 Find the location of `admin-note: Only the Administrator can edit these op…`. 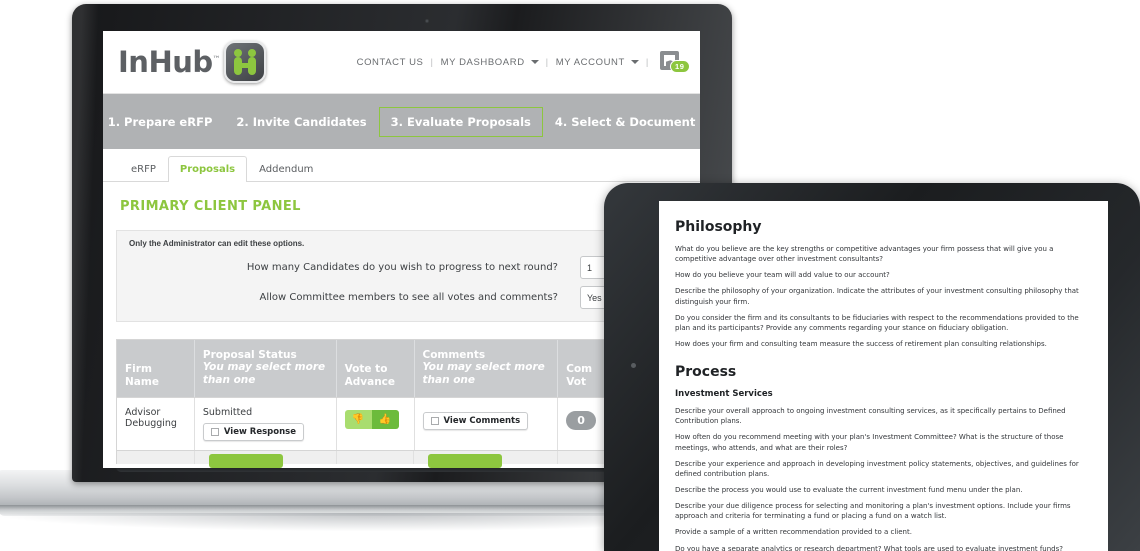

admin-note: Only the Administrator can edit these op… is located at coordinates (217, 243).